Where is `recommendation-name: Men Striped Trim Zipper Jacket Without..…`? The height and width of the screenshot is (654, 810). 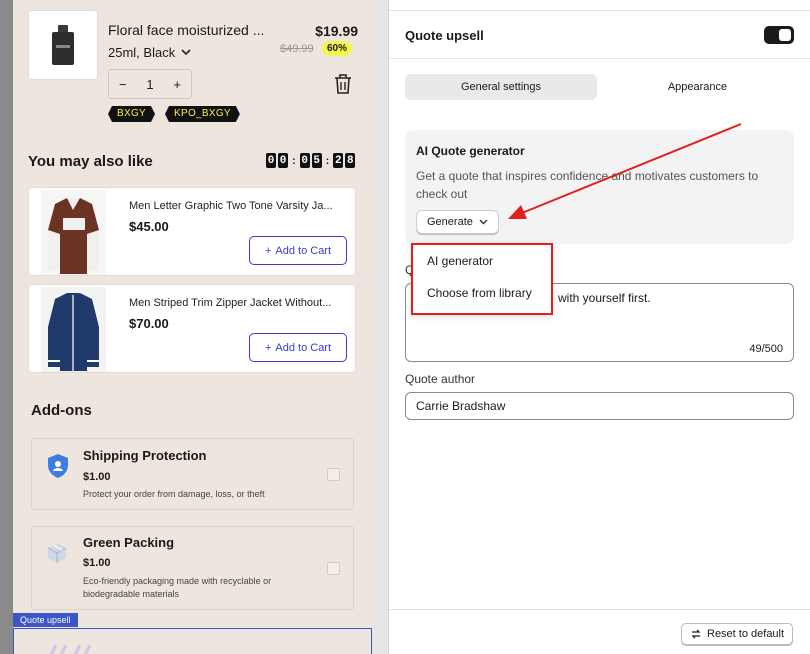 recommendation-name: Men Striped Trim Zipper Jacket Without..… is located at coordinates (230, 303).